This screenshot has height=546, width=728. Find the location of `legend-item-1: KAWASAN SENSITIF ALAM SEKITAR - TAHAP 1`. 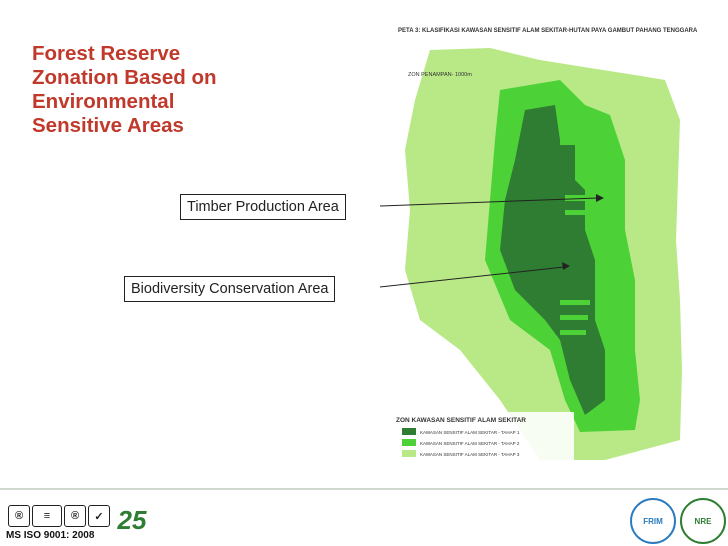

legend-item-1: KAWASAN SENSITIF ALAM SEKITAR - TAHAP 1 is located at coordinates (470, 432).